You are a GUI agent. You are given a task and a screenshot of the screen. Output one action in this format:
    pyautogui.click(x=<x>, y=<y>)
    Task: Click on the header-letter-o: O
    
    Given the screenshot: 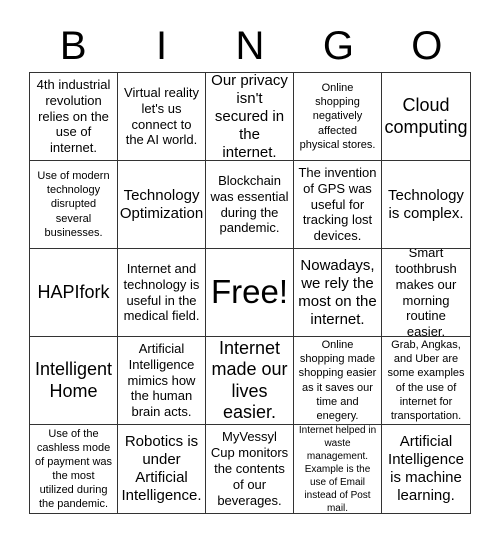 What is the action you would take?
    pyautogui.click(x=427, y=46)
    